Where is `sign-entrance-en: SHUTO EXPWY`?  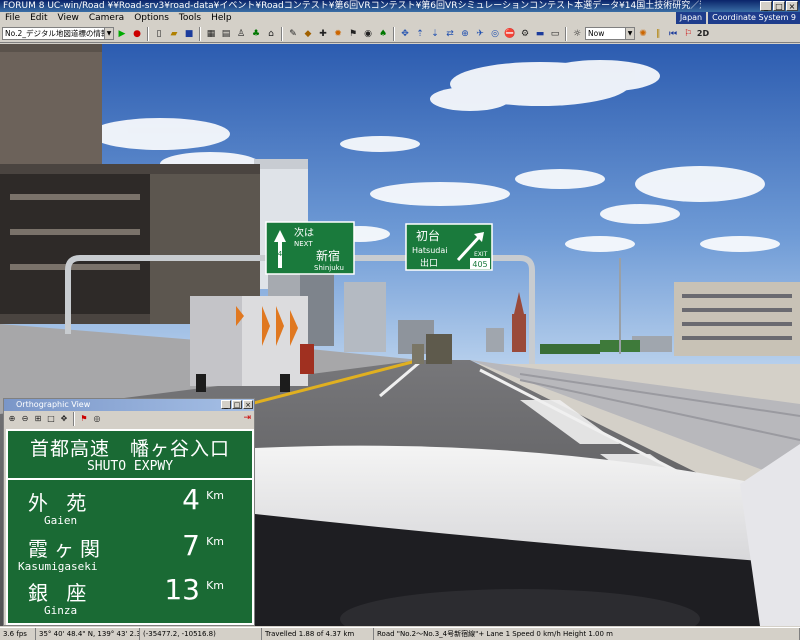 sign-entrance-en: SHUTO EXPWY is located at coordinates (130, 466).